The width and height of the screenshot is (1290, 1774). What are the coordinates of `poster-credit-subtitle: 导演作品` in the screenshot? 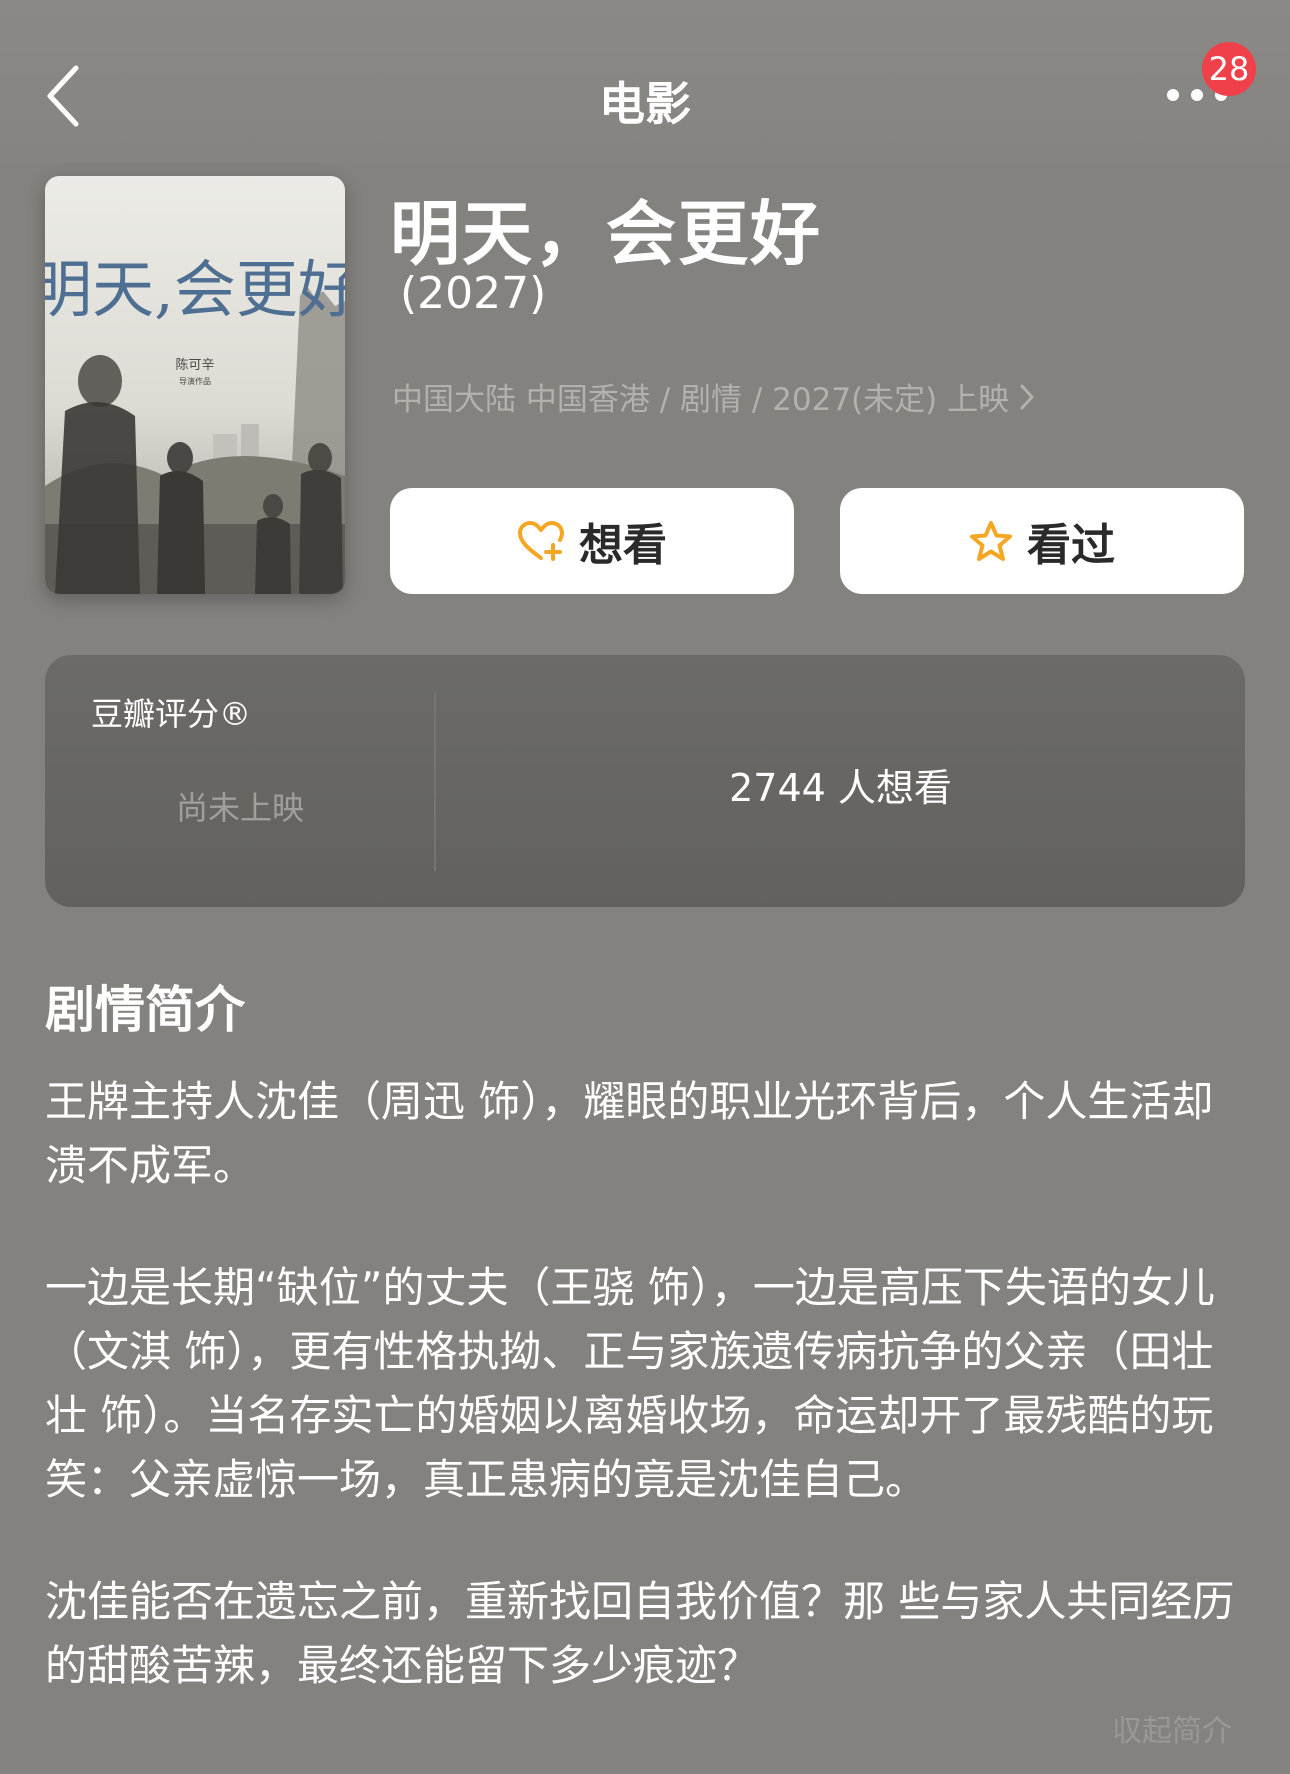 It's located at (195, 381).